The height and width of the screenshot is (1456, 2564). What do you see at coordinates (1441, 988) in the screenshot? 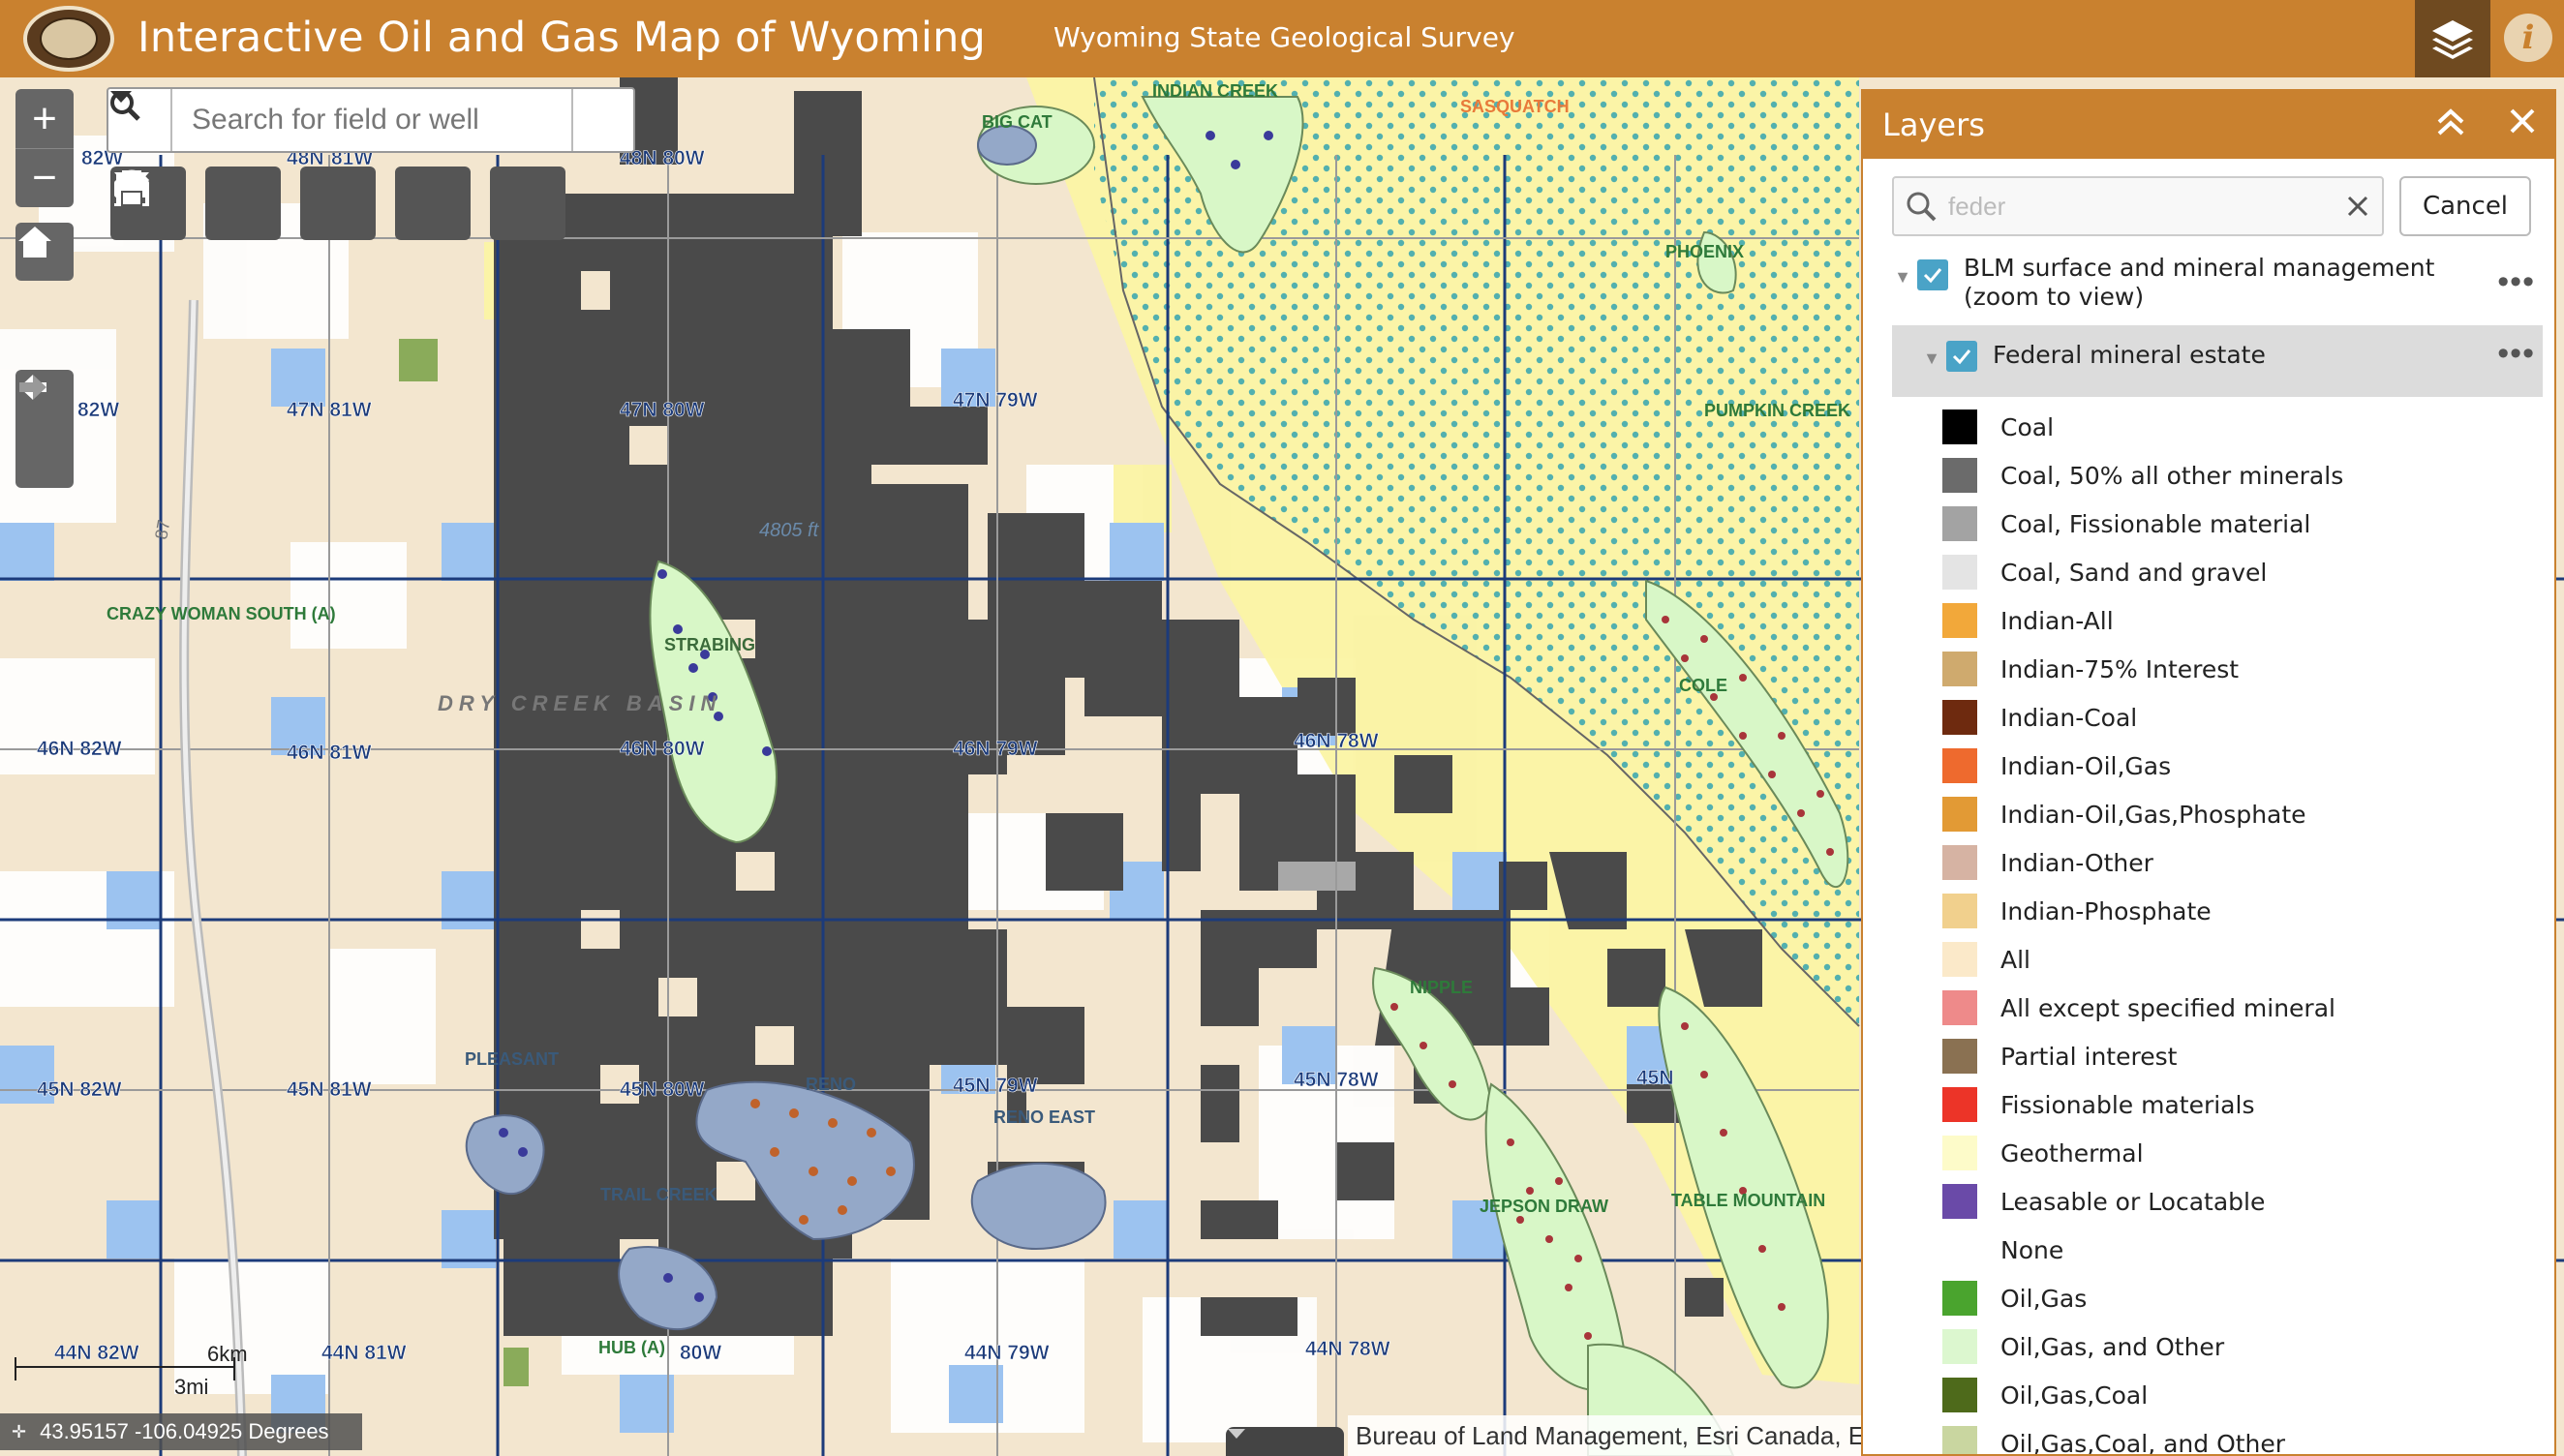
I see `field-label: NIPPLE` at bounding box center [1441, 988].